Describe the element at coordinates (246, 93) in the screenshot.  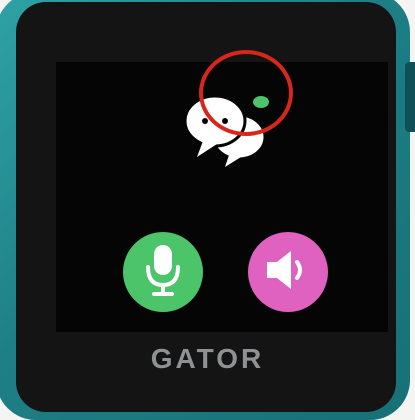
I see `highlight-circle-annotation` at that location.